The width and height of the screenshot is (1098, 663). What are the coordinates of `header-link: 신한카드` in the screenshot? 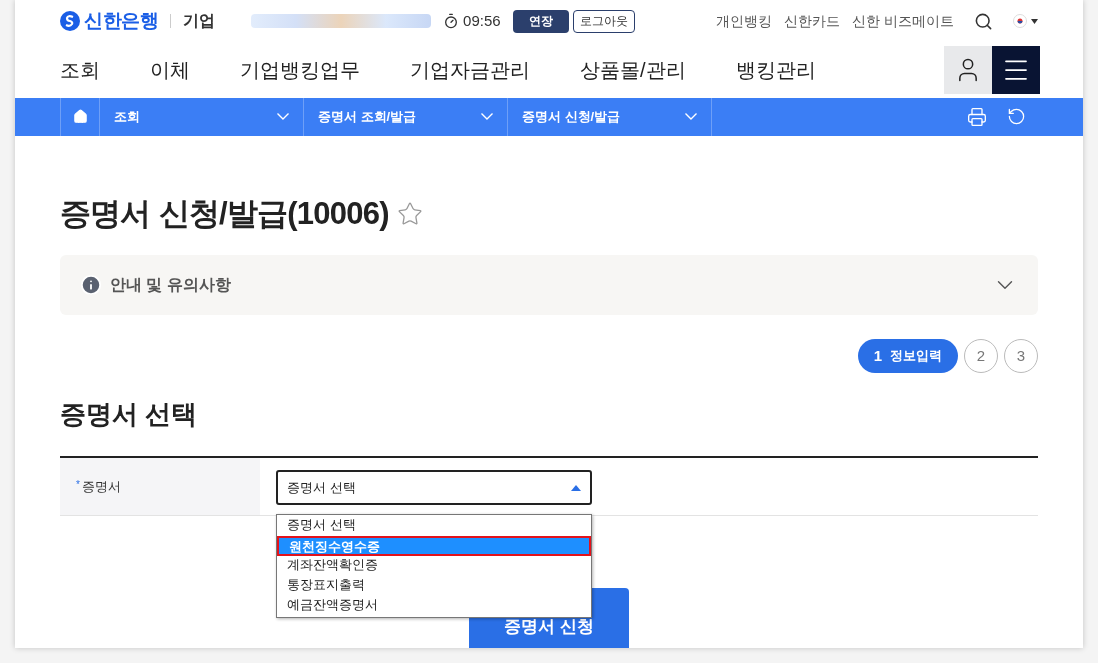 It's located at (812, 21).